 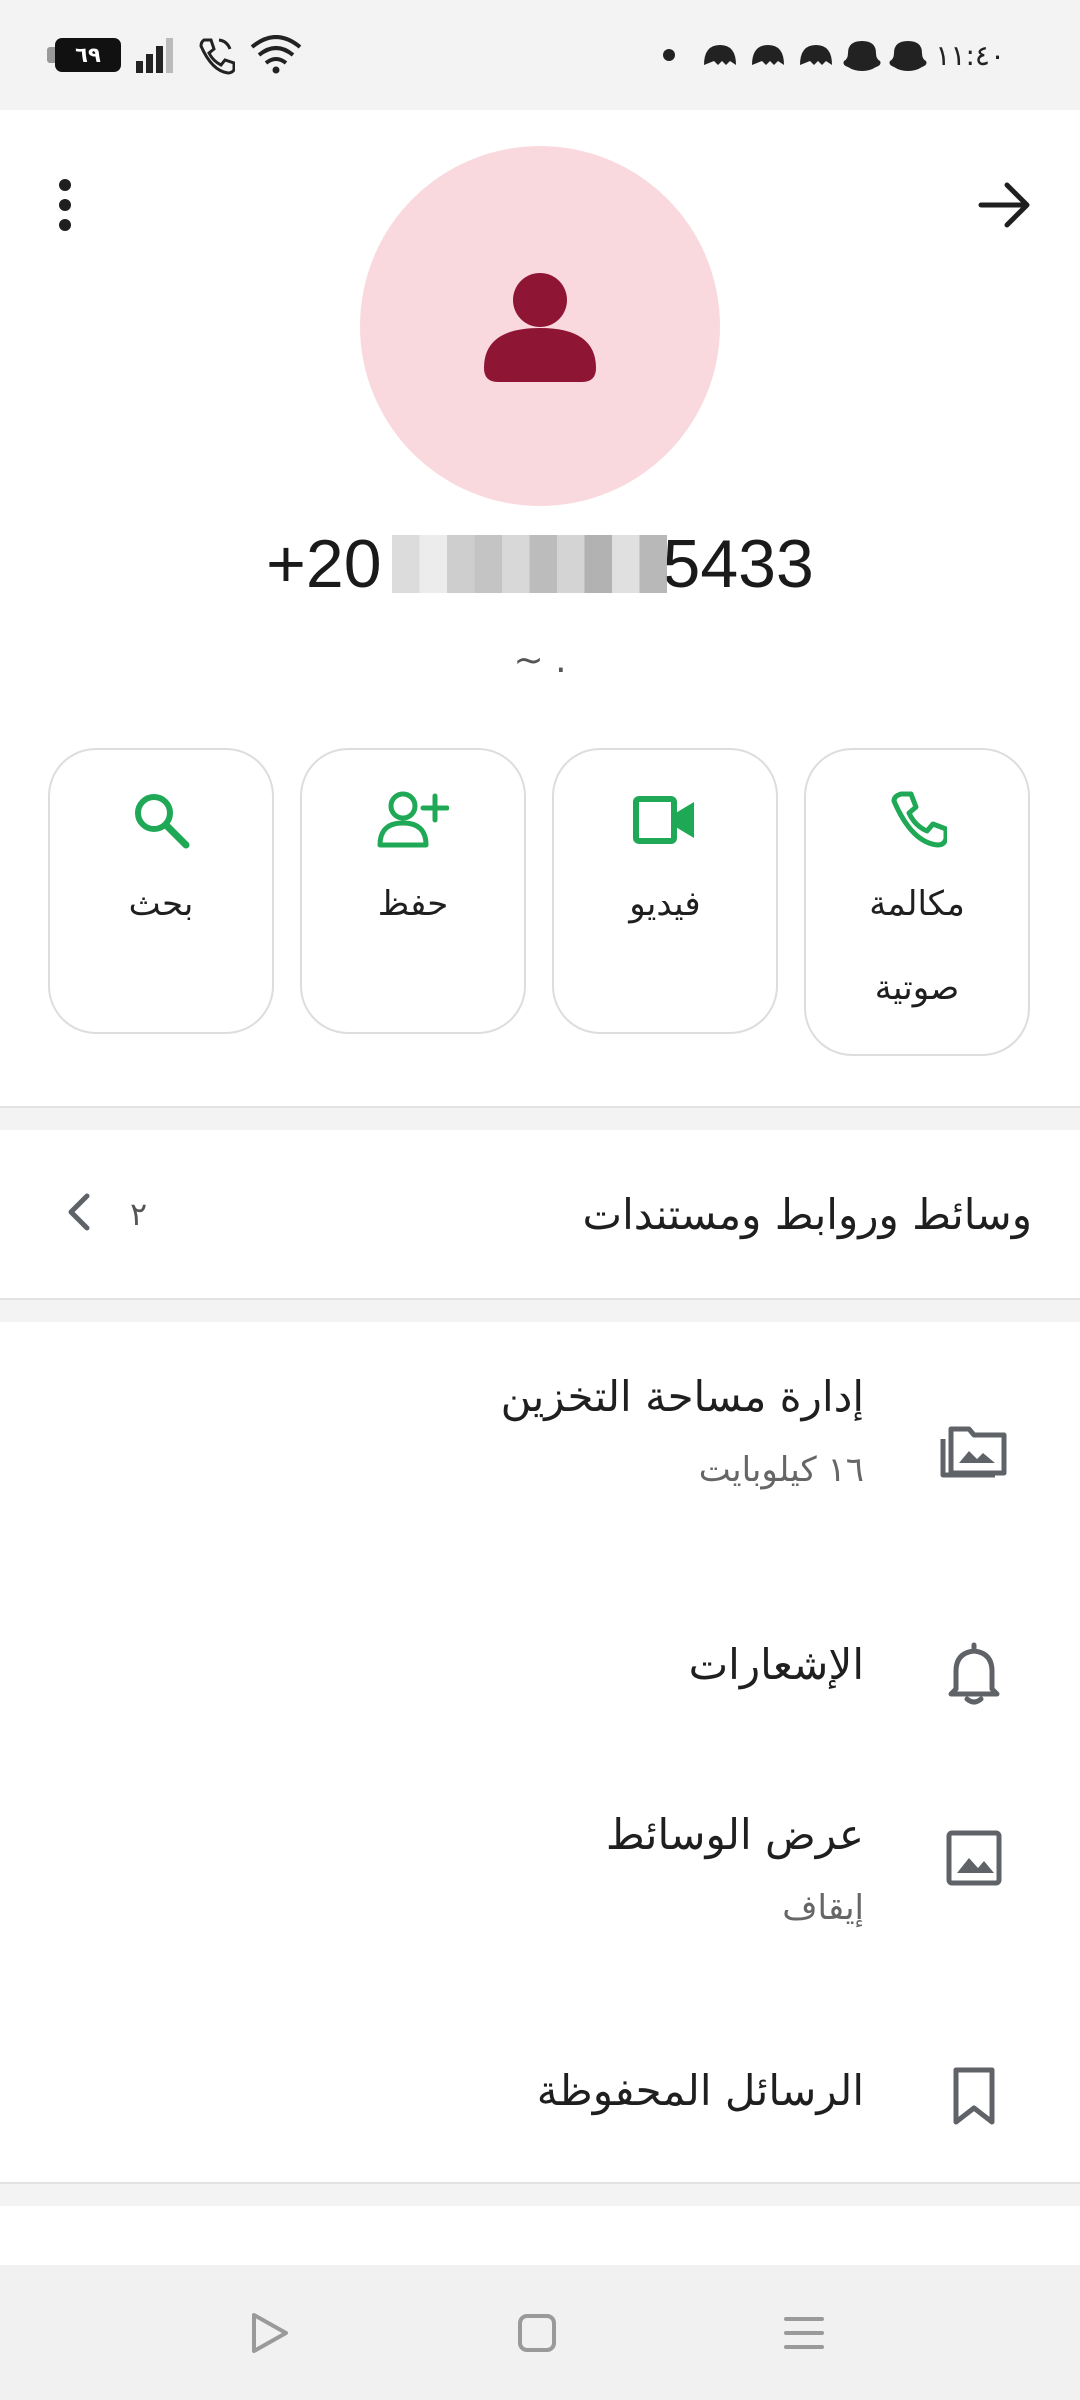 I want to click on video-action-label: فيديو, so click(x=665, y=904).